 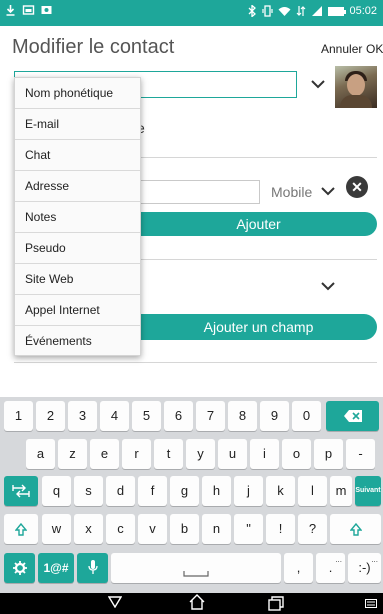 What do you see at coordinates (184, 491) in the screenshot?
I see `key-g: g` at bounding box center [184, 491].